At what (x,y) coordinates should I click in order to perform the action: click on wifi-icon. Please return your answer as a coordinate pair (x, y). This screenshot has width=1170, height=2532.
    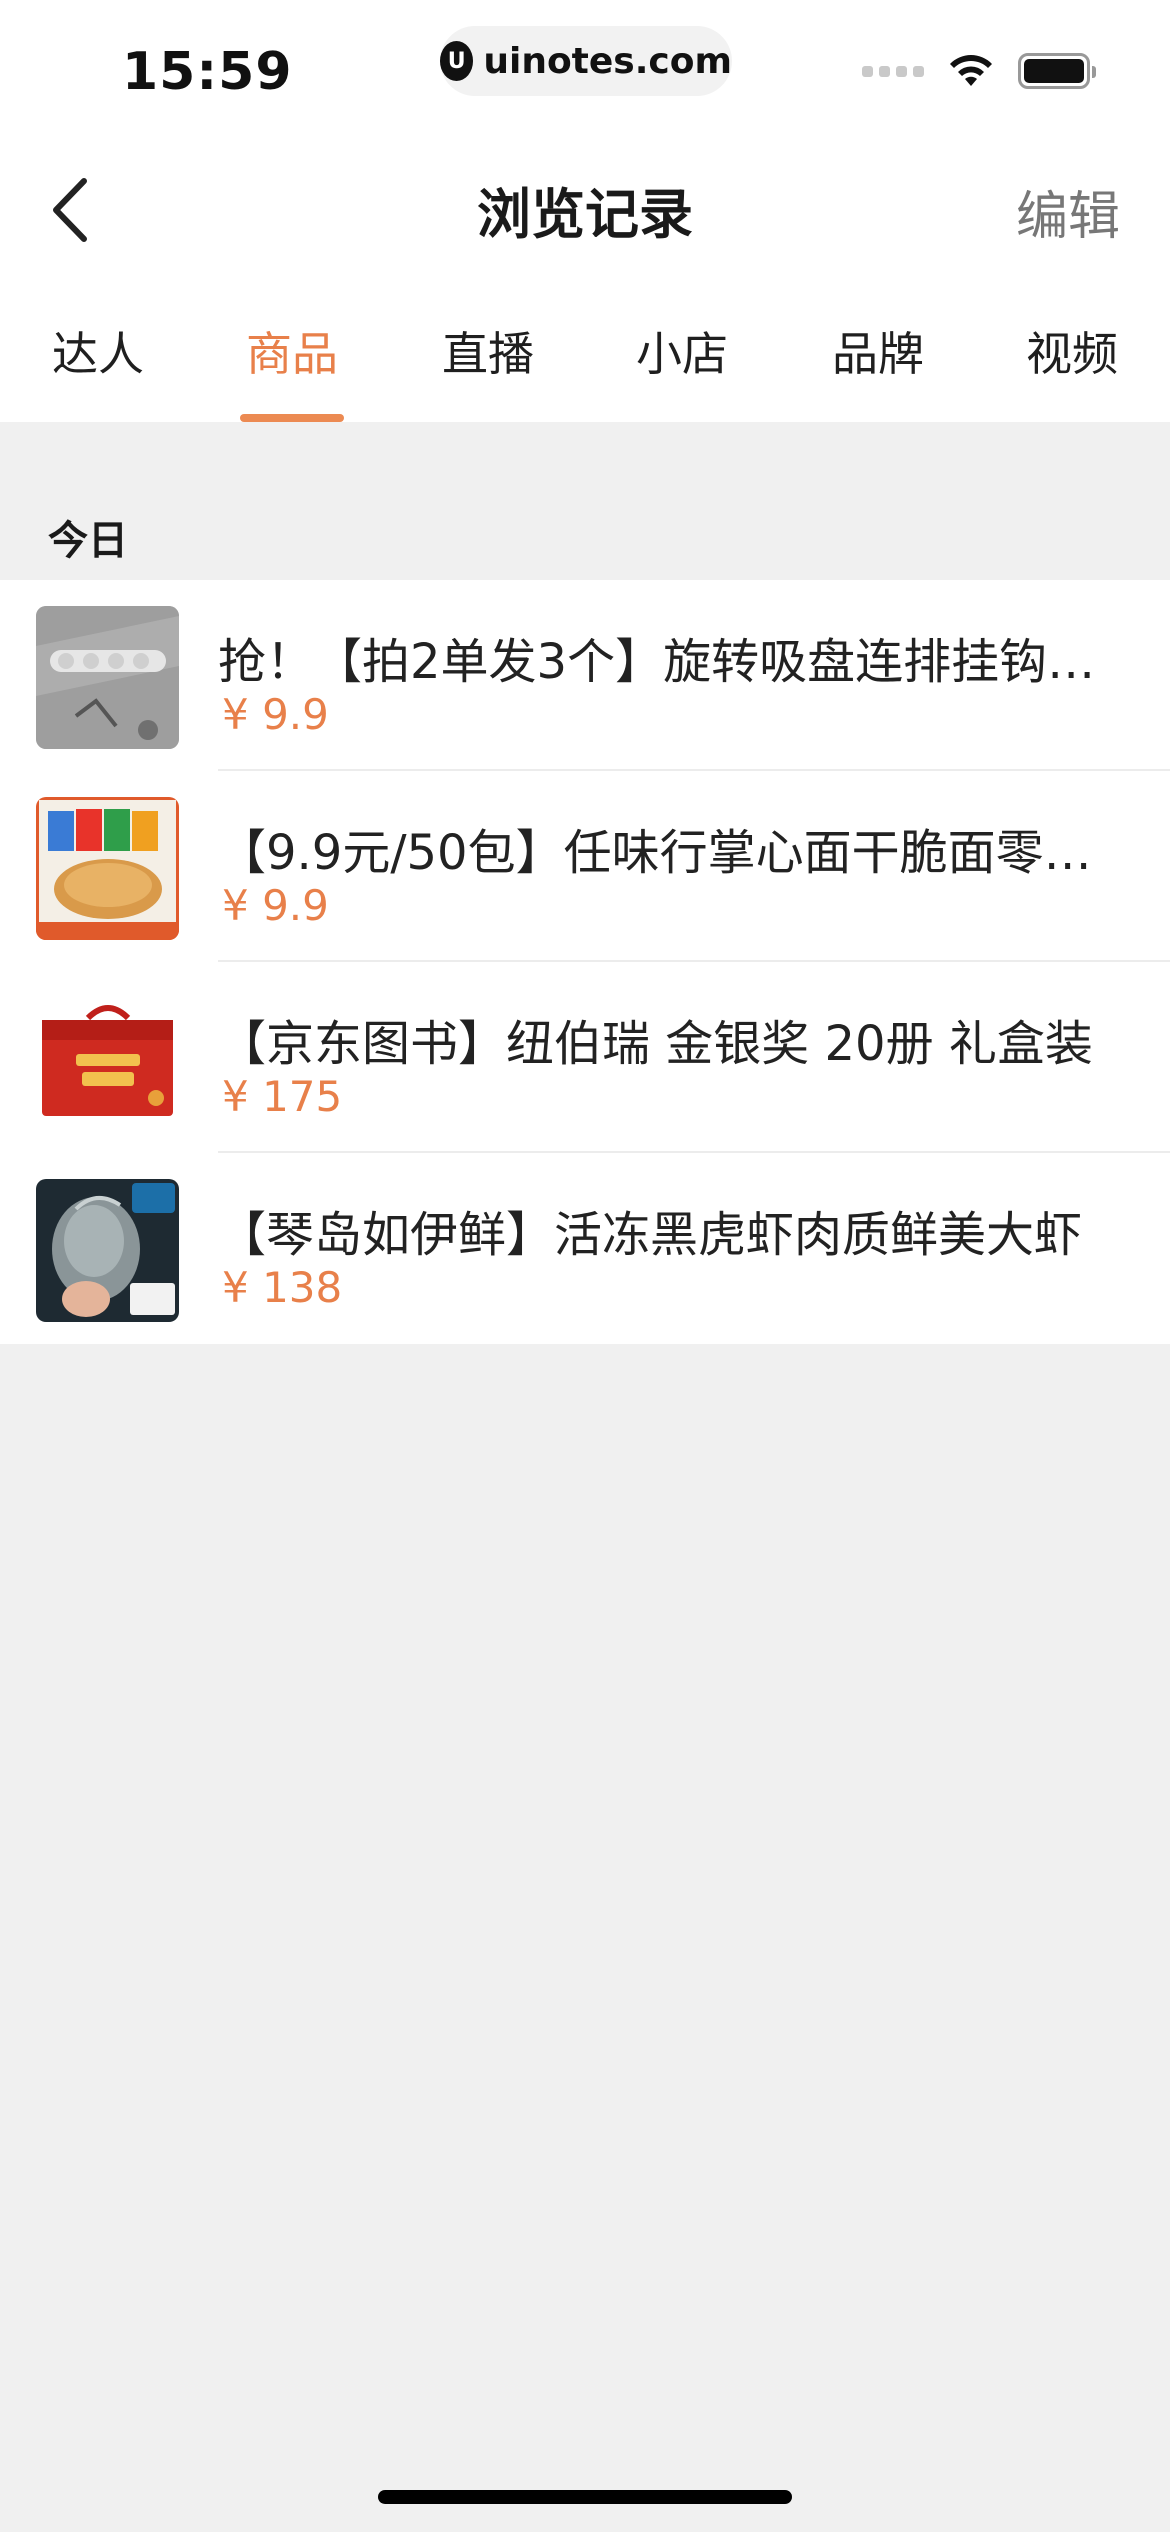
    Looking at the image, I should click on (971, 70).